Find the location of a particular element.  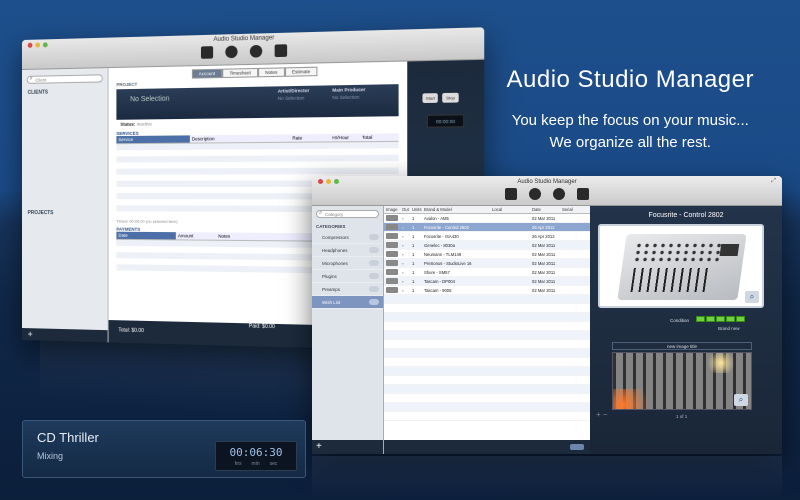

photo-add-remove-buttons: + − is located at coordinates (602, 414).